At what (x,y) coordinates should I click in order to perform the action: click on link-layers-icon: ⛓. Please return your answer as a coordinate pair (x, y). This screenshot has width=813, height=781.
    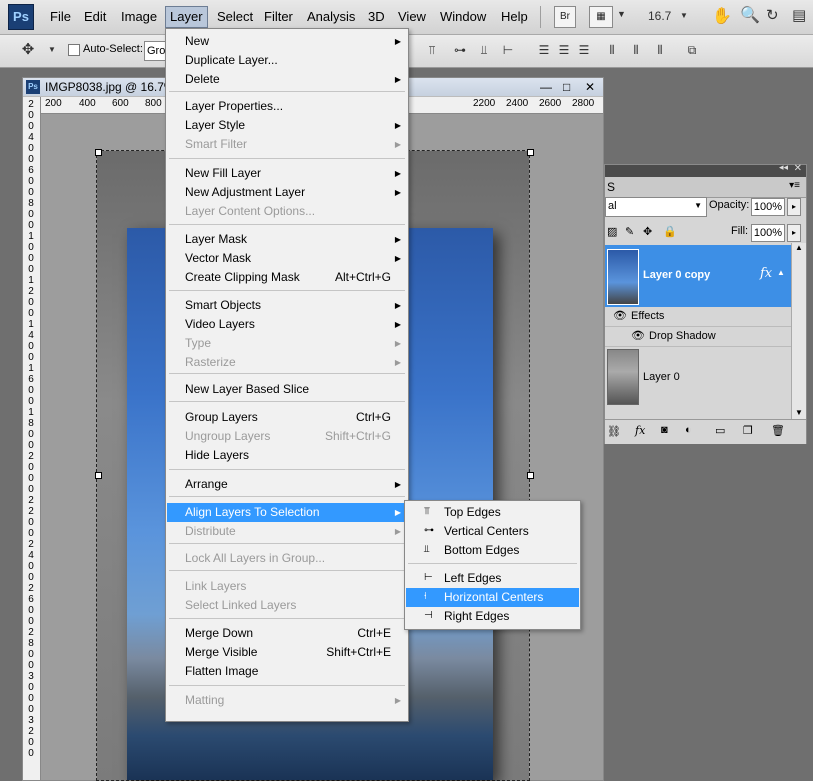
    Looking at the image, I should click on (614, 431).